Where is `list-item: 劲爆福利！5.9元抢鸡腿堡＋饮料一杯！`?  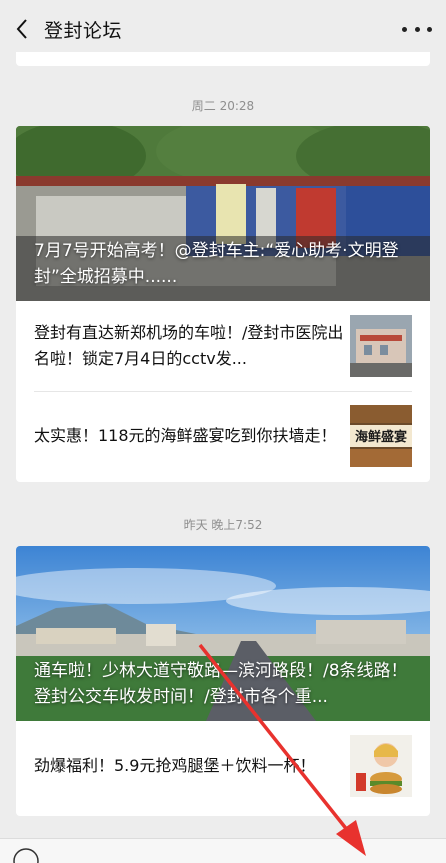 list-item: 劲爆福利！5.9元抢鸡腿堡＋饮料一杯！ is located at coordinates (223, 766).